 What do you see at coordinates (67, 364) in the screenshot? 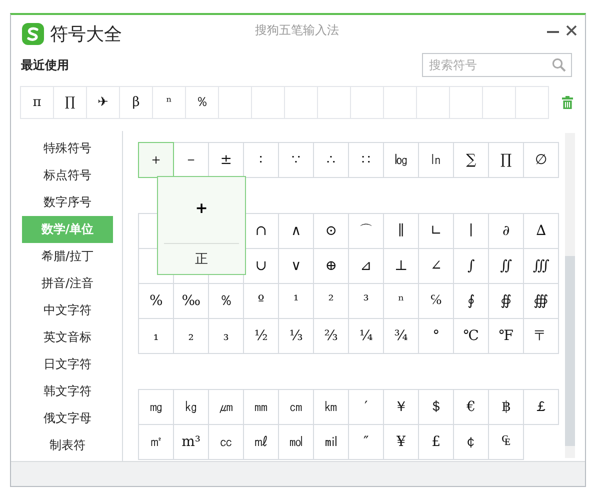
I see `category-item: 日文字符` at bounding box center [67, 364].